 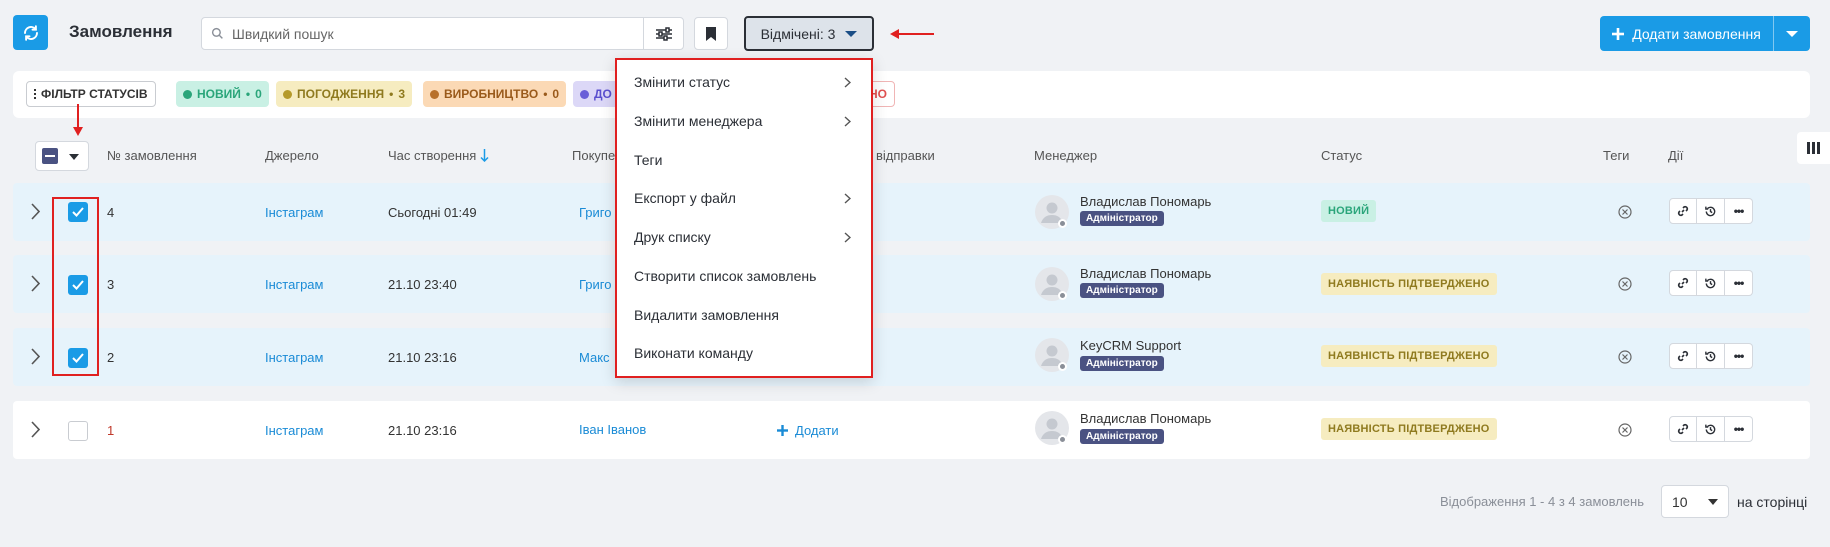 I want to click on order-buyer: Макс, so click(x=594, y=357).